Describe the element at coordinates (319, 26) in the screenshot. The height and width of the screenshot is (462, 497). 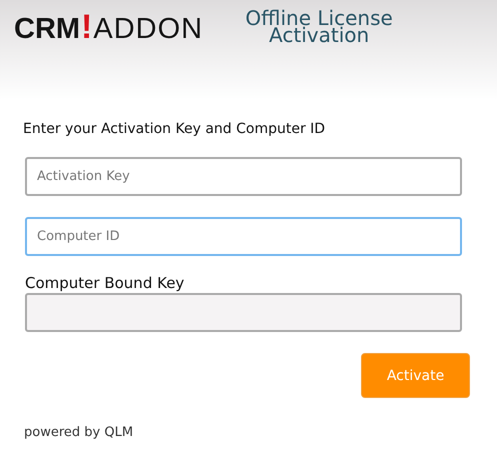
I see `page-title: Offline License Activation` at that location.